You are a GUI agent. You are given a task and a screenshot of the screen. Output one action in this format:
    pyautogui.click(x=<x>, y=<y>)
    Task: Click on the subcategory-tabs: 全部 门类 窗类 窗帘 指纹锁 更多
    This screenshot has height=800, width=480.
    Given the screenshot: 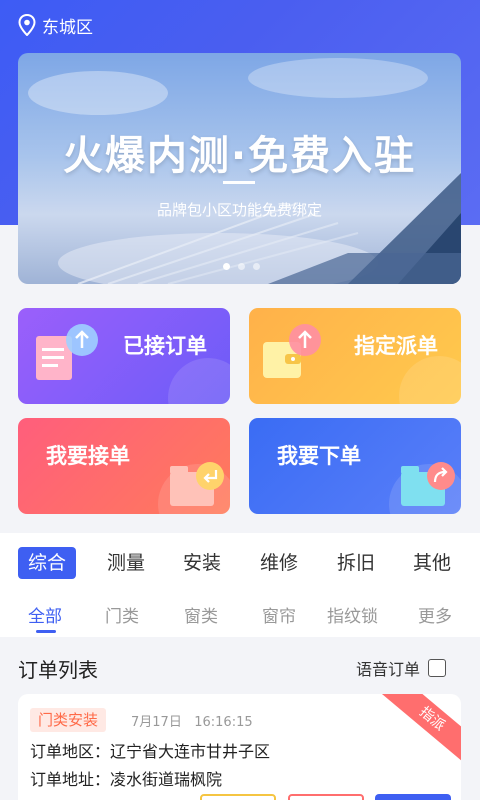 What is the action you would take?
    pyautogui.click(x=240, y=614)
    